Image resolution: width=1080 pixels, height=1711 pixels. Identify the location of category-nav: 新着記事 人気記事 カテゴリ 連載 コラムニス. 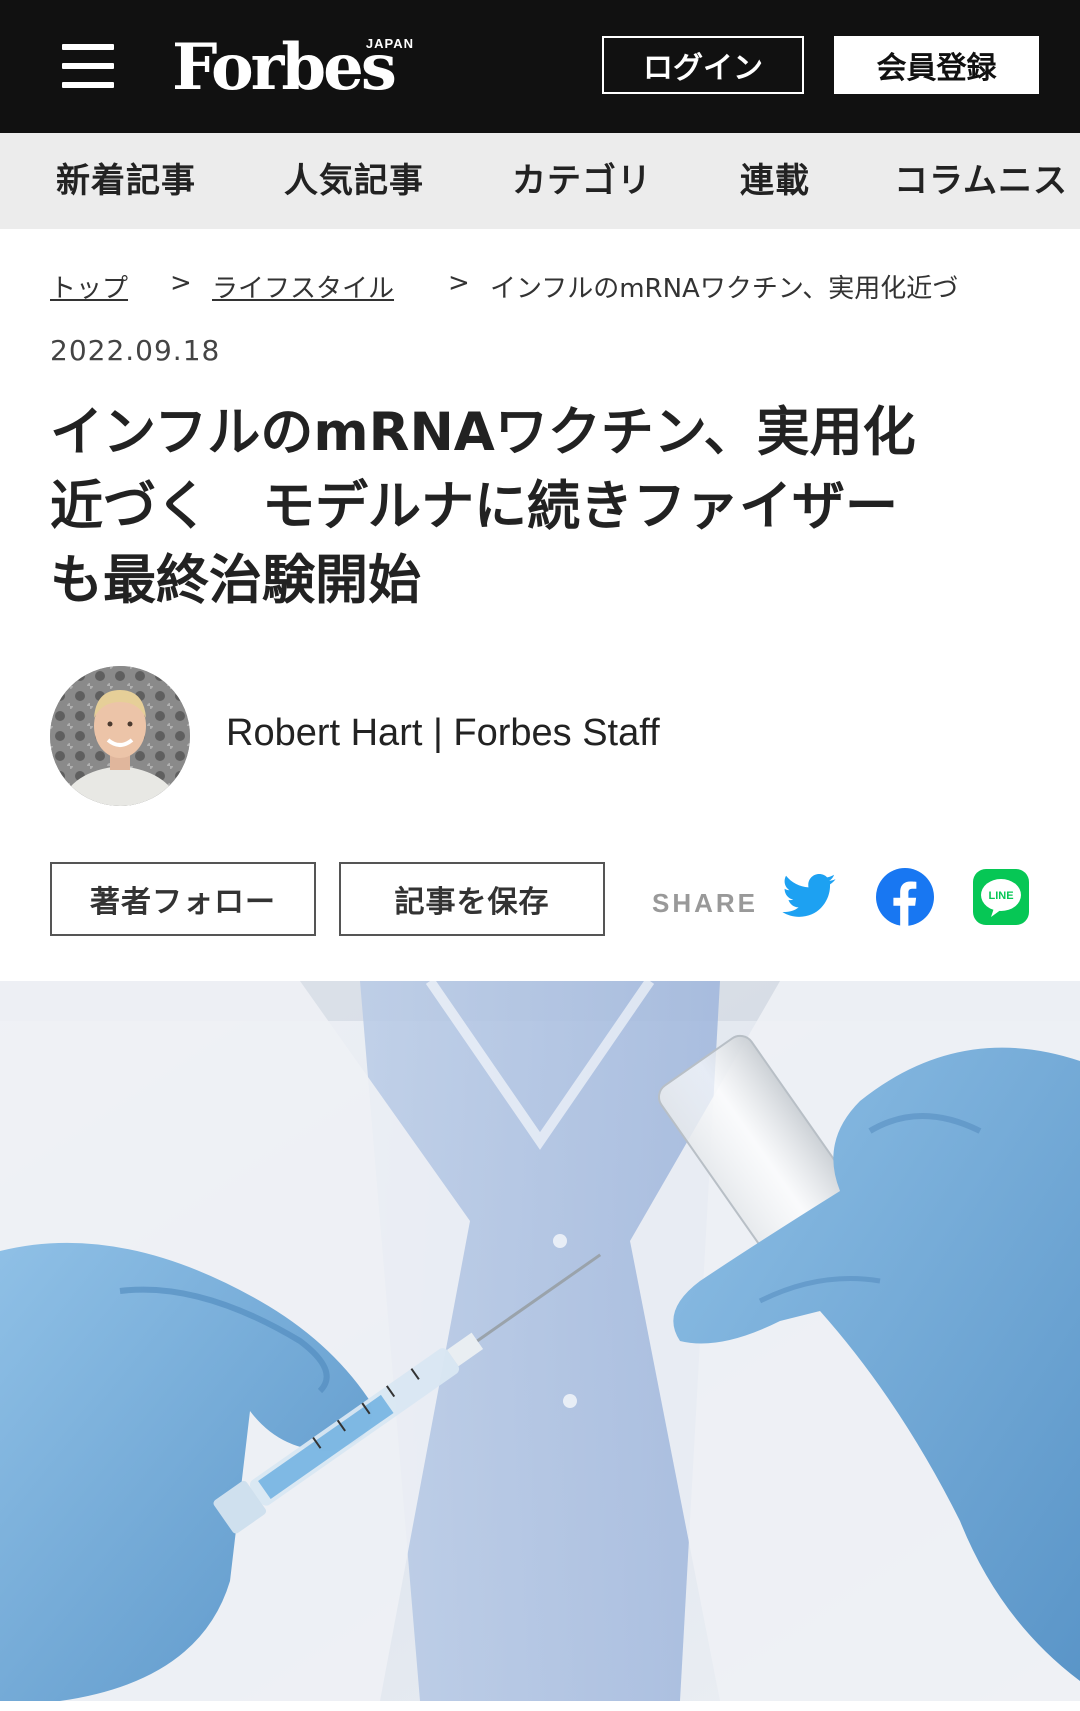
(540, 181).